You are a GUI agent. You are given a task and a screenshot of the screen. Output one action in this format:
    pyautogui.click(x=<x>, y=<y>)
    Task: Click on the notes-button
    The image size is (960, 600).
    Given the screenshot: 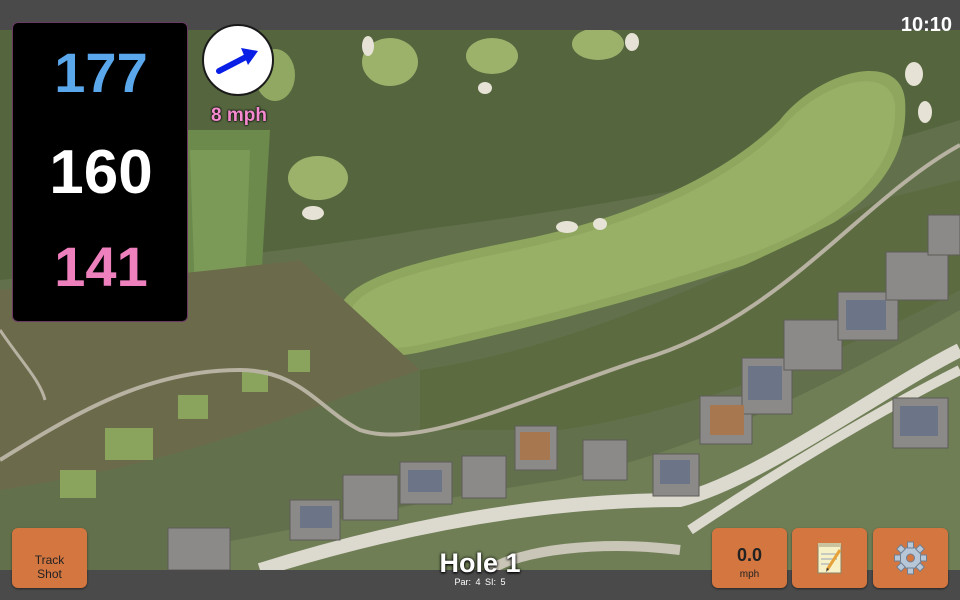 What is the action you would take?
    pyautogui.click(x=829, y=558)
    